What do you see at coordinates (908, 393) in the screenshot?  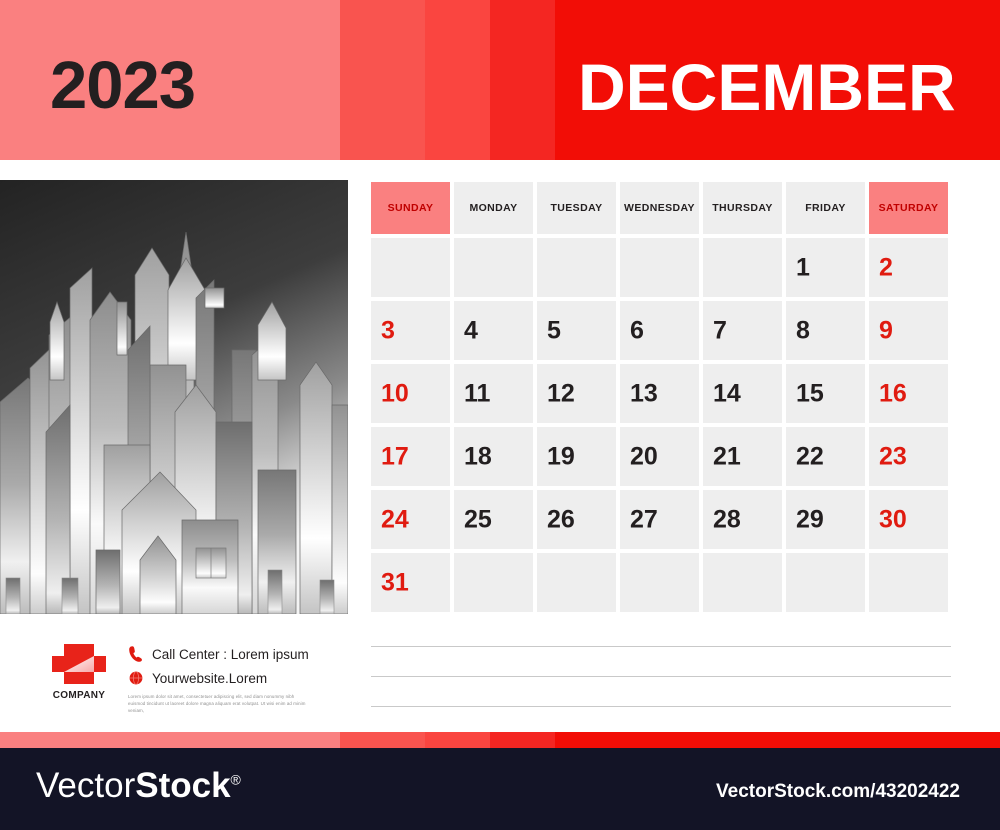 I see `calendar-day-16: 16` at bounding box center [908, 393].